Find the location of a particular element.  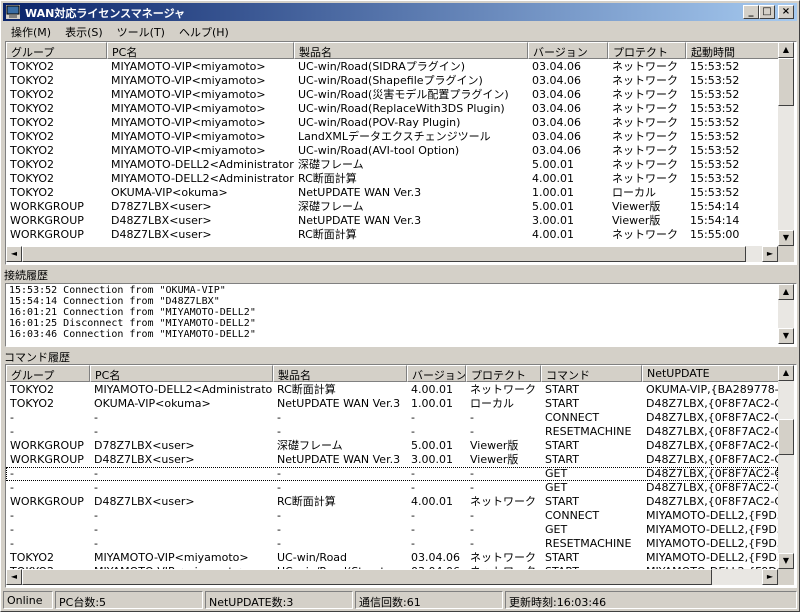

license-col-header: バージョン is located at coordinates (568, 50).